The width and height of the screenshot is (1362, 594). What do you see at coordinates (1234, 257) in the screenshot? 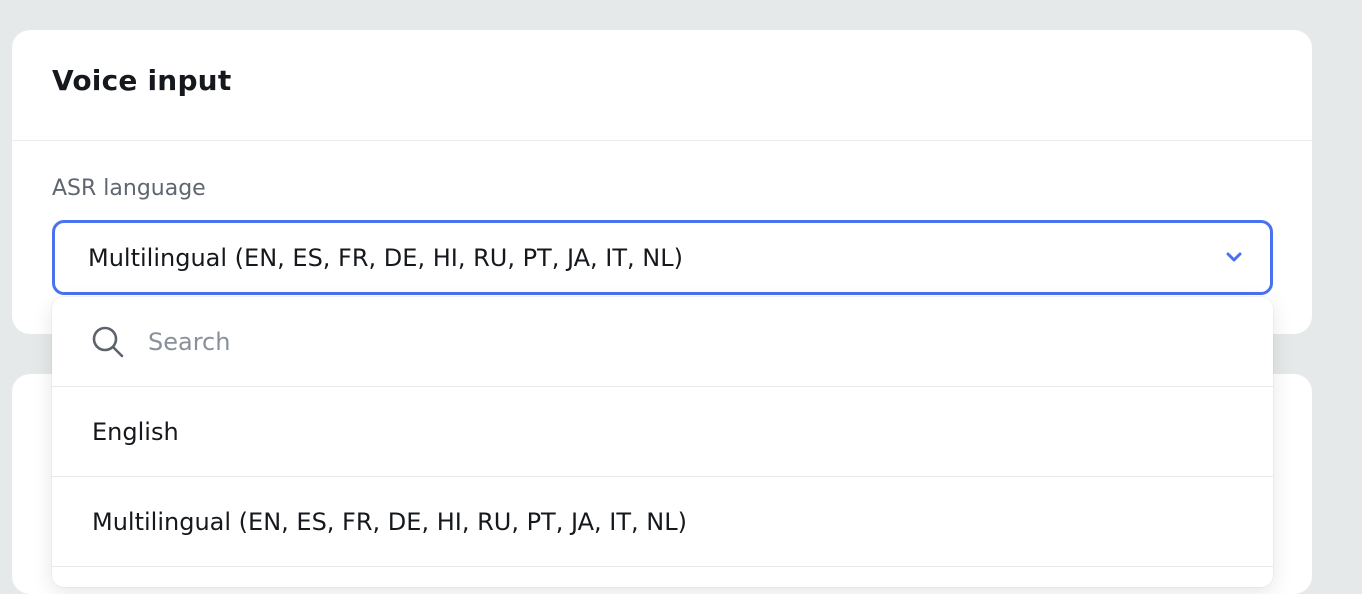
I see `chevron-down-icon` at bounding box center [1234, 257].